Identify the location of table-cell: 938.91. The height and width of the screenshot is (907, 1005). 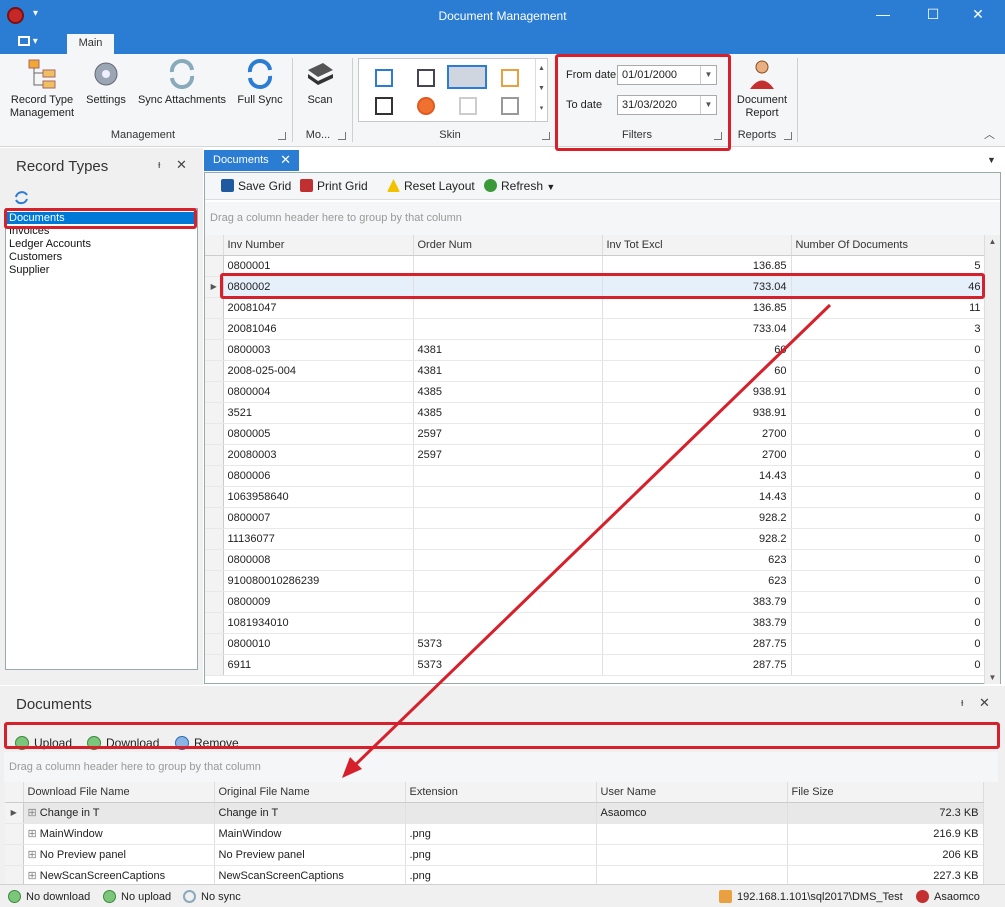
(697, 413).